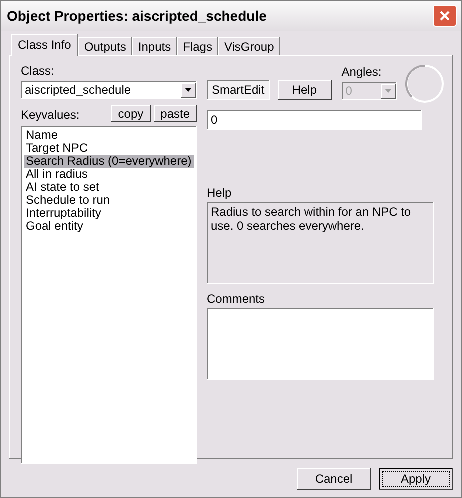 Image resolution: width=462 pixels, height=498 pixels. What do you see at coordinates (238, 90) in the screenshot?
I see `smartedit-button: SmartEdit` at bounding box center [238, 90].